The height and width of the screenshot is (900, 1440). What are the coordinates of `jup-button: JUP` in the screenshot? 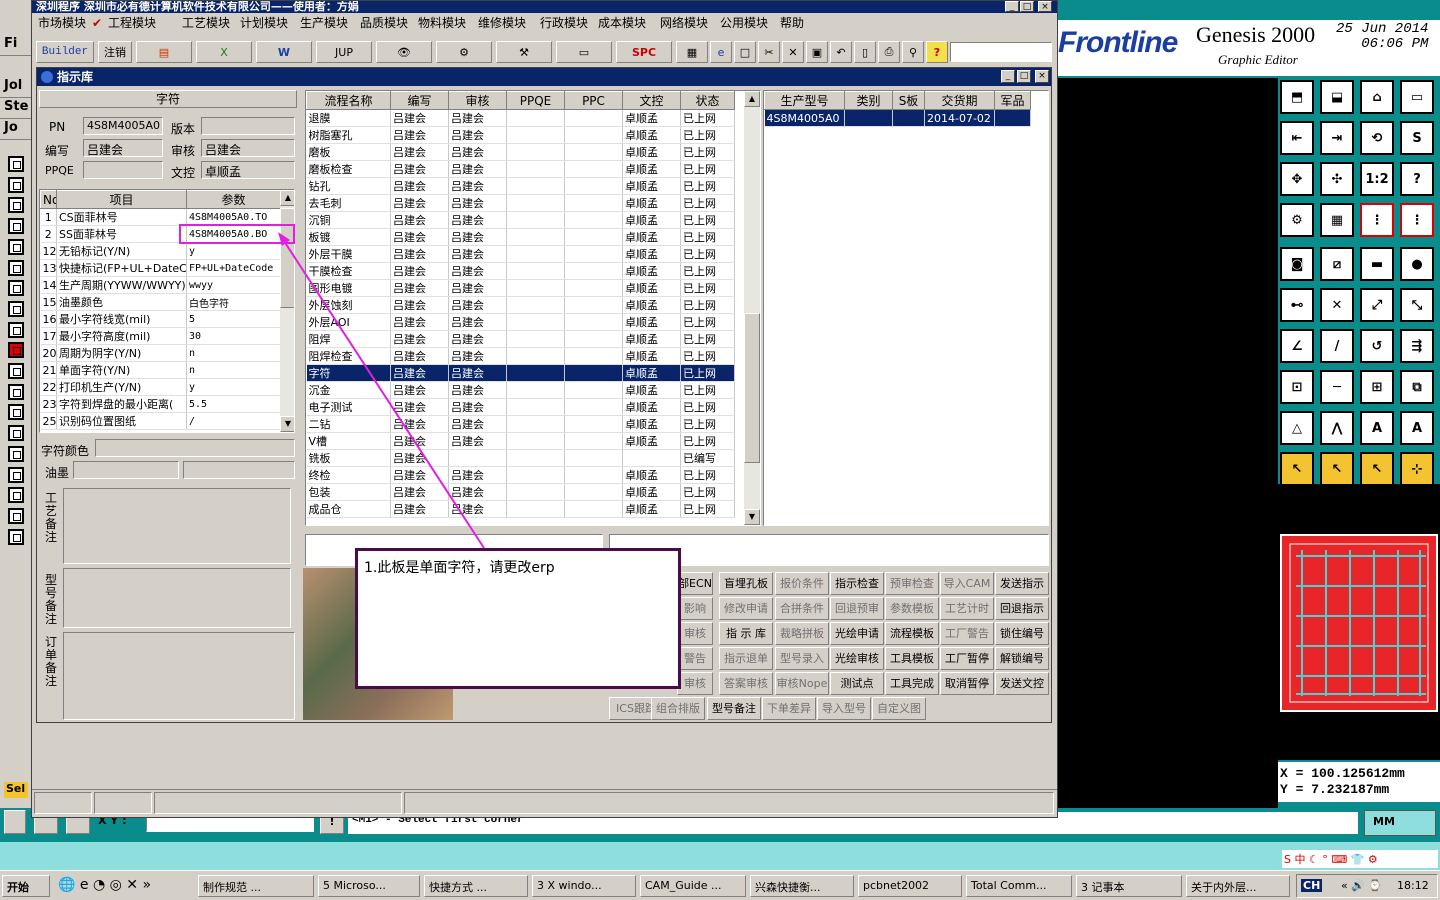 It's located at (344, 52).